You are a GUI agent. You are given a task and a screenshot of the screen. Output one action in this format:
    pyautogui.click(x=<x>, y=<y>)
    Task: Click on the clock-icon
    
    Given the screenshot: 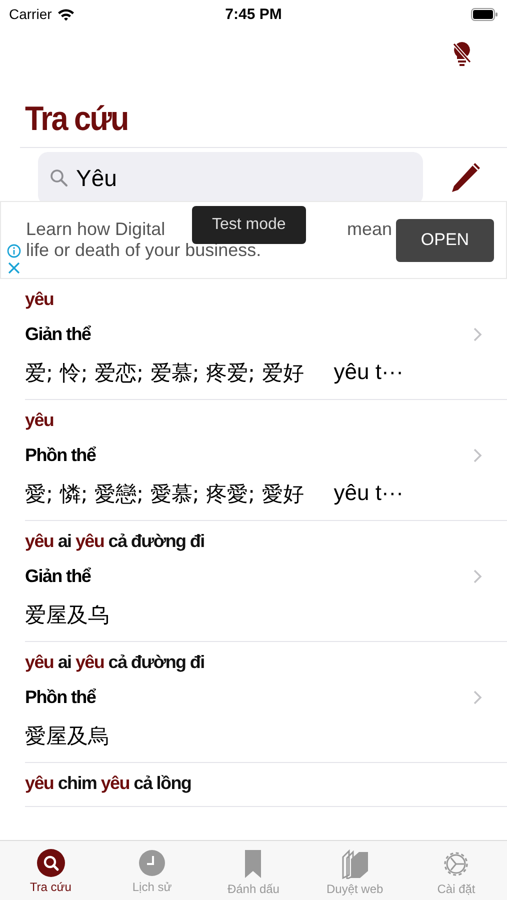 What is the action you would take?
    pyautogui.click(x=152, y=863)
    